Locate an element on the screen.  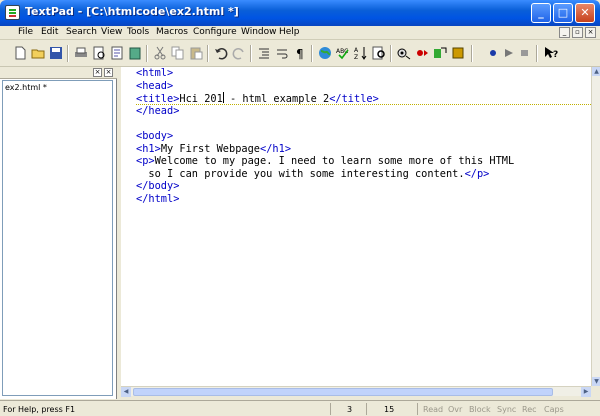
find-next-icon is located at coordinates (422, 53).